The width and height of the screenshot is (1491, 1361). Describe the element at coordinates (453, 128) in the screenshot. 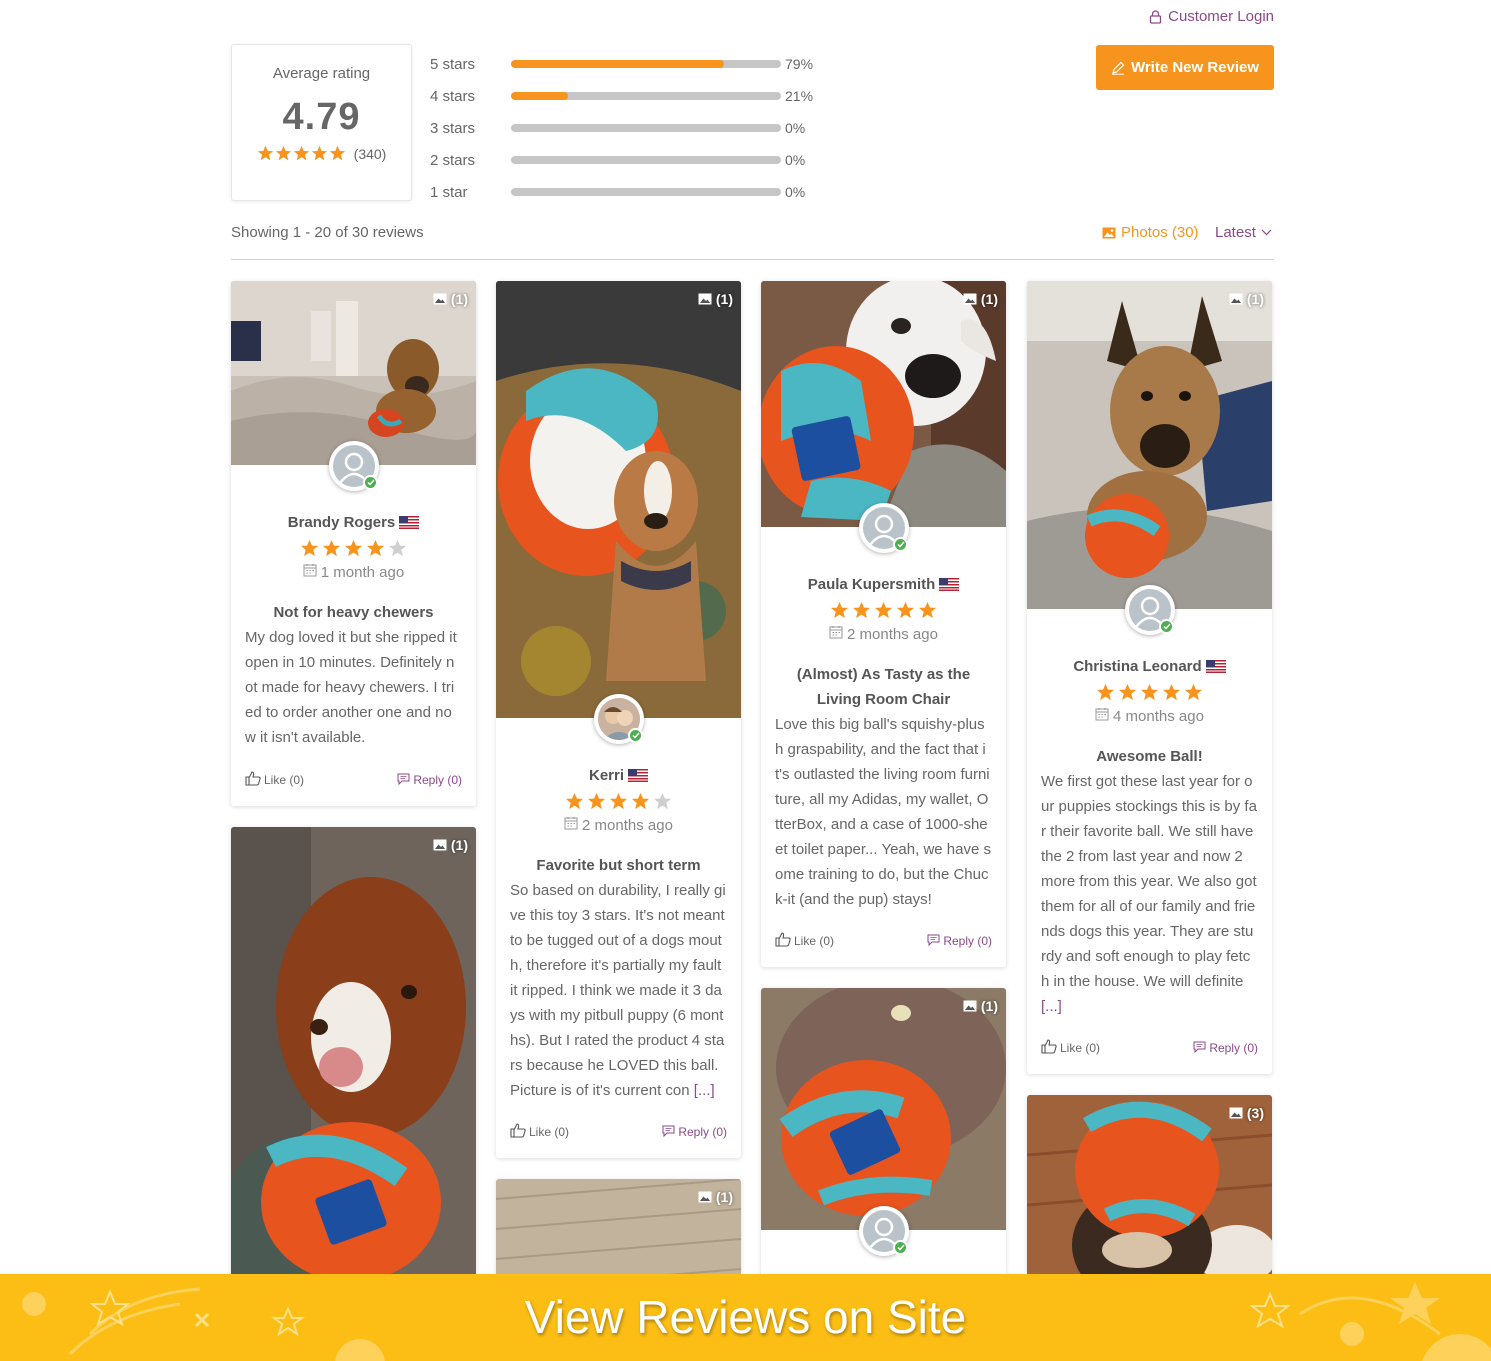

I see `distribution-label: 3 stars` at that location.